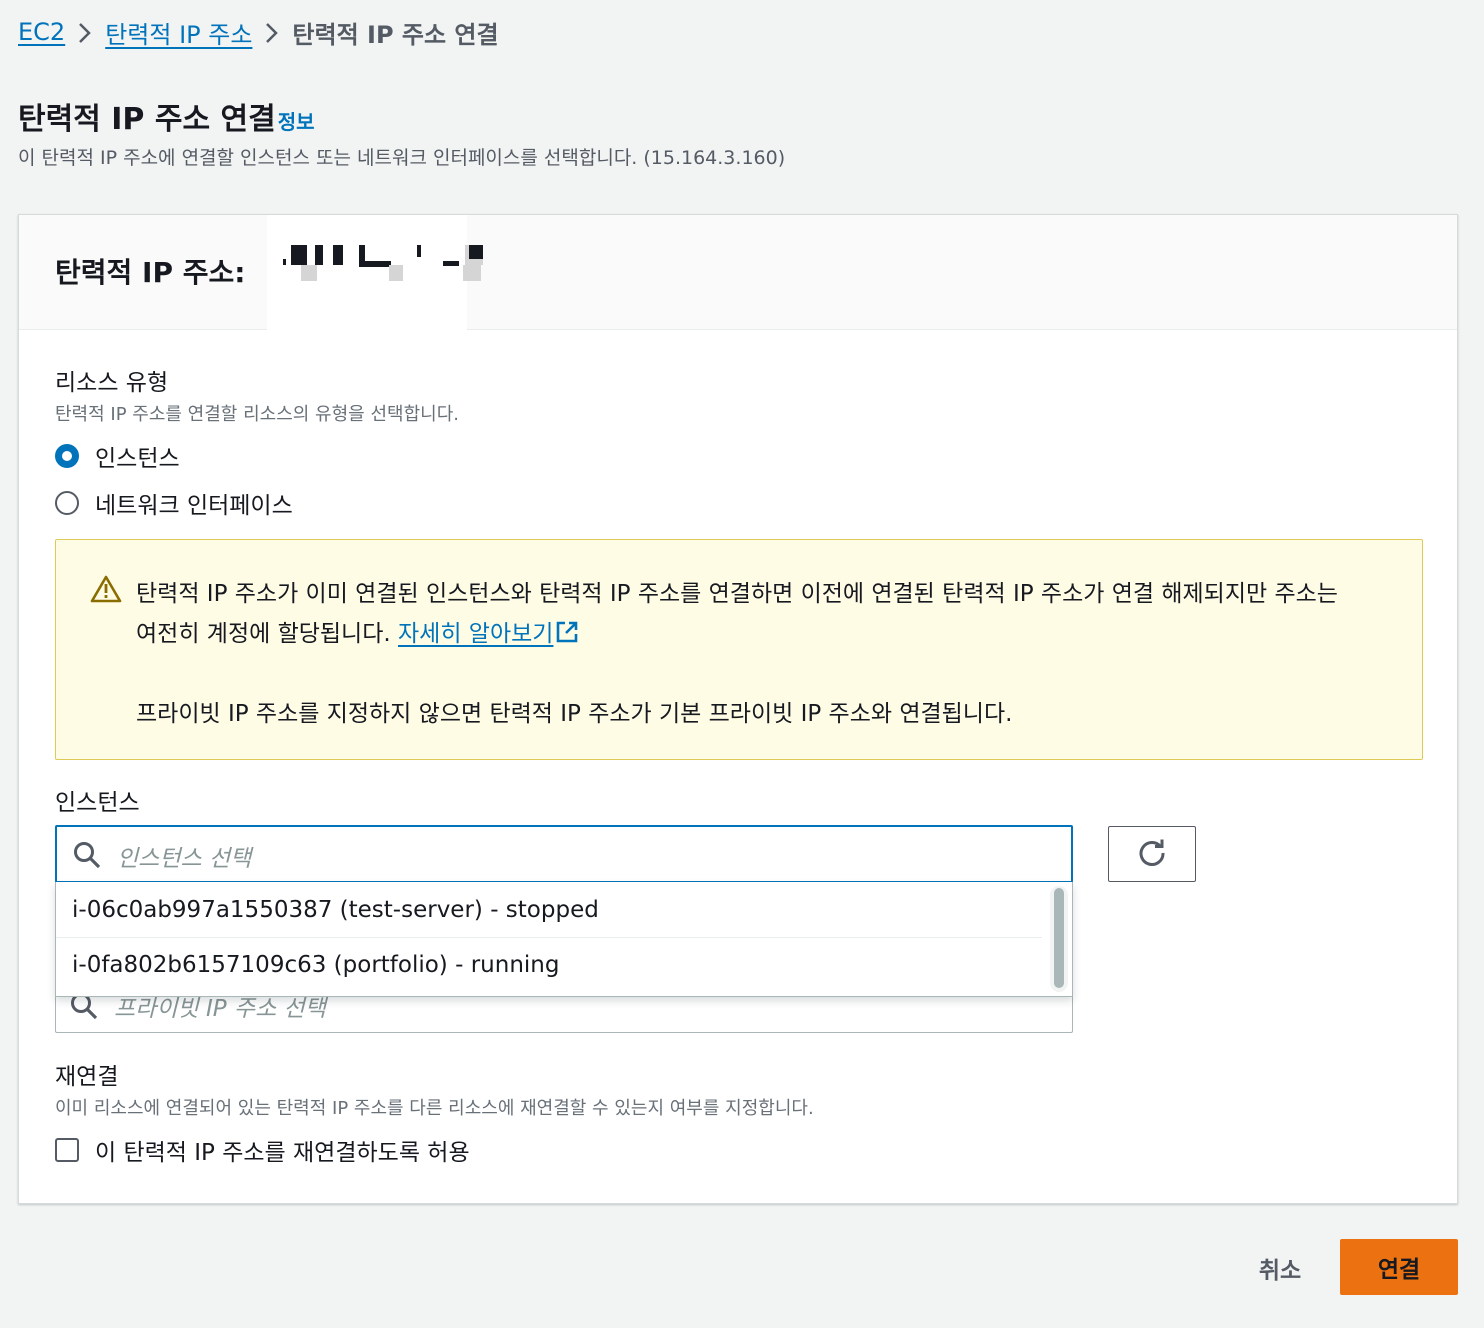 The height and width of the screenshot is (1328, 1484). I want to click on external-link-icon, so click(567, 635).